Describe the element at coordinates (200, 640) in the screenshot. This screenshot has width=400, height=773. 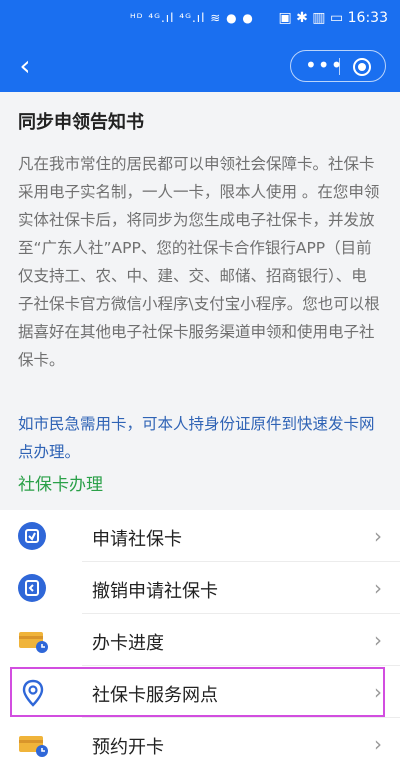
I see `menu-item-progress: 办卡进度 ›` at that location.